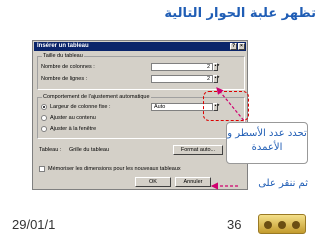 This screenshot has height=240, width=320. Describe the element at coordinates (89, 150) in the screenshot. I see `table-style-value: Grille du tableau` at that location.